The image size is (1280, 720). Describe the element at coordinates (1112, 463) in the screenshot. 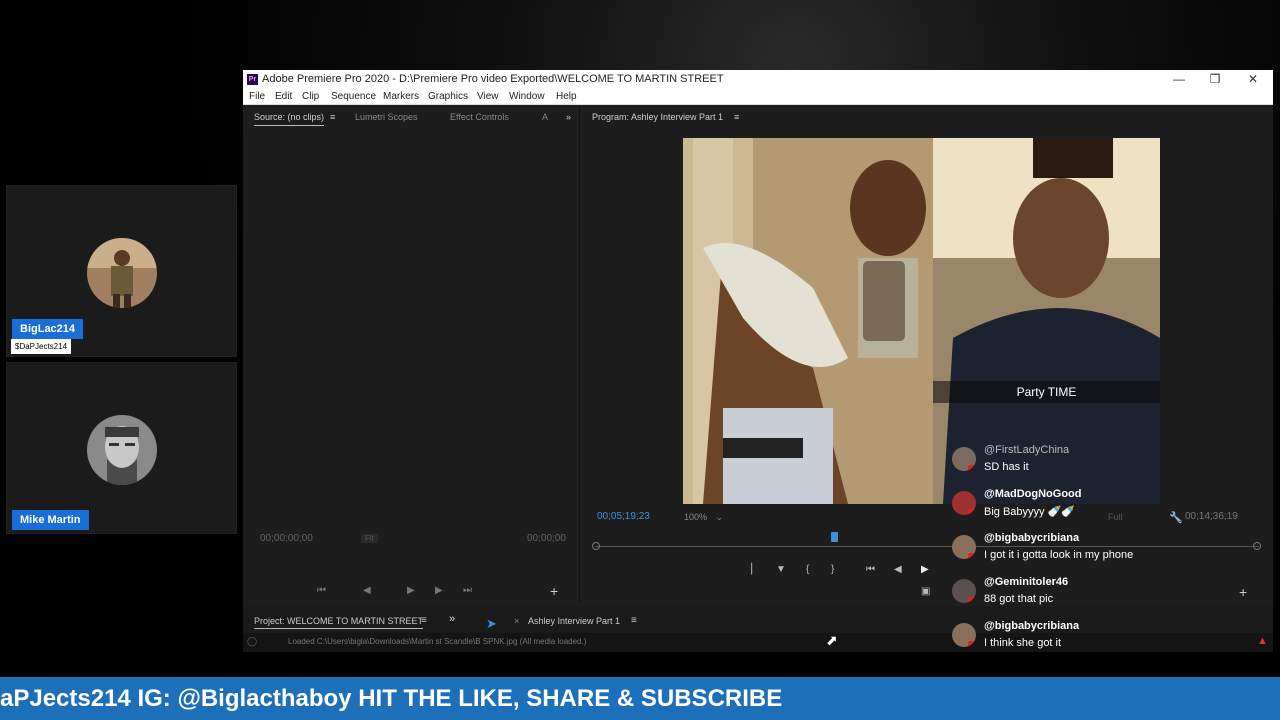

I see `chat-message: @FirstLadyChina SD has it` at that location.